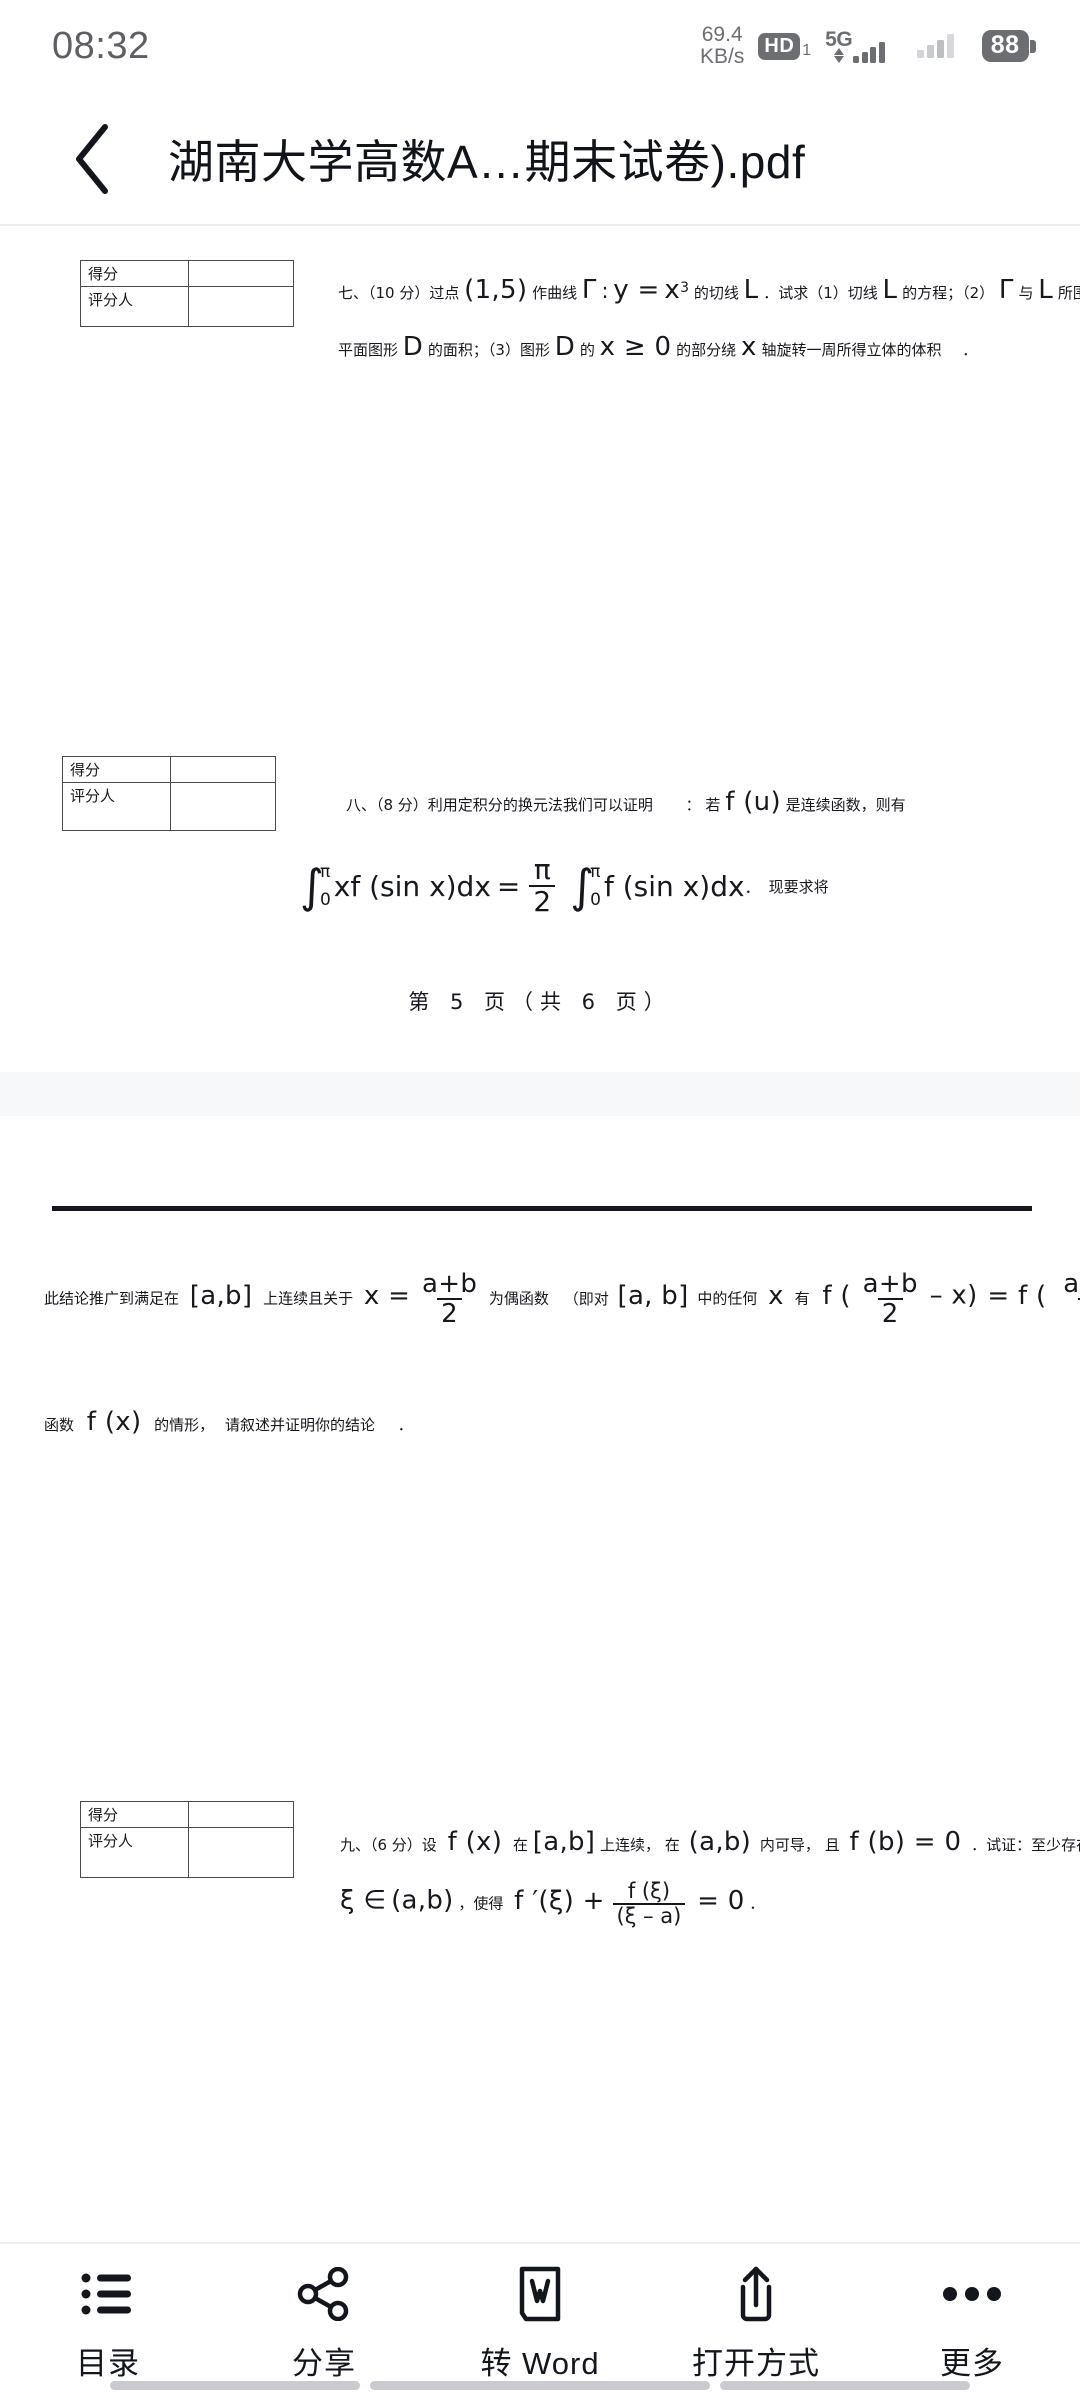 The height and width of the screenshot is (2400, 1080). I want to click on q7l2-mid1: 的面积；（3）图形, so click(488, 350).